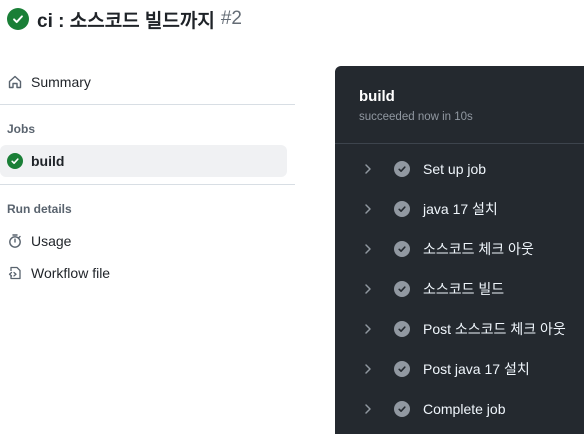 Image resolution: width=584 pixels, height=434 pixels. Describe the element at coordinates (39, 209) in the screenshot. I see `run-details-heading: Run details` at that location.